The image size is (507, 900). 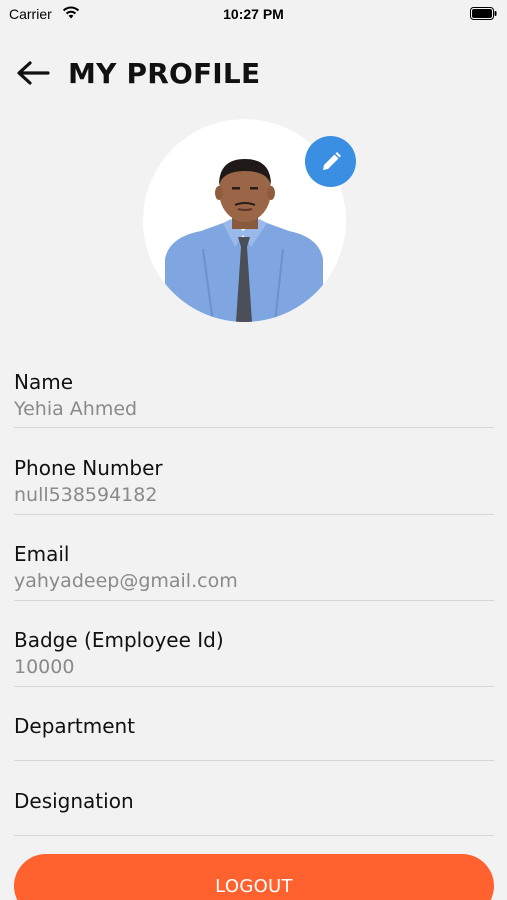 I want to click on logout-button: LOGOUT, so click(x=254, y=877).